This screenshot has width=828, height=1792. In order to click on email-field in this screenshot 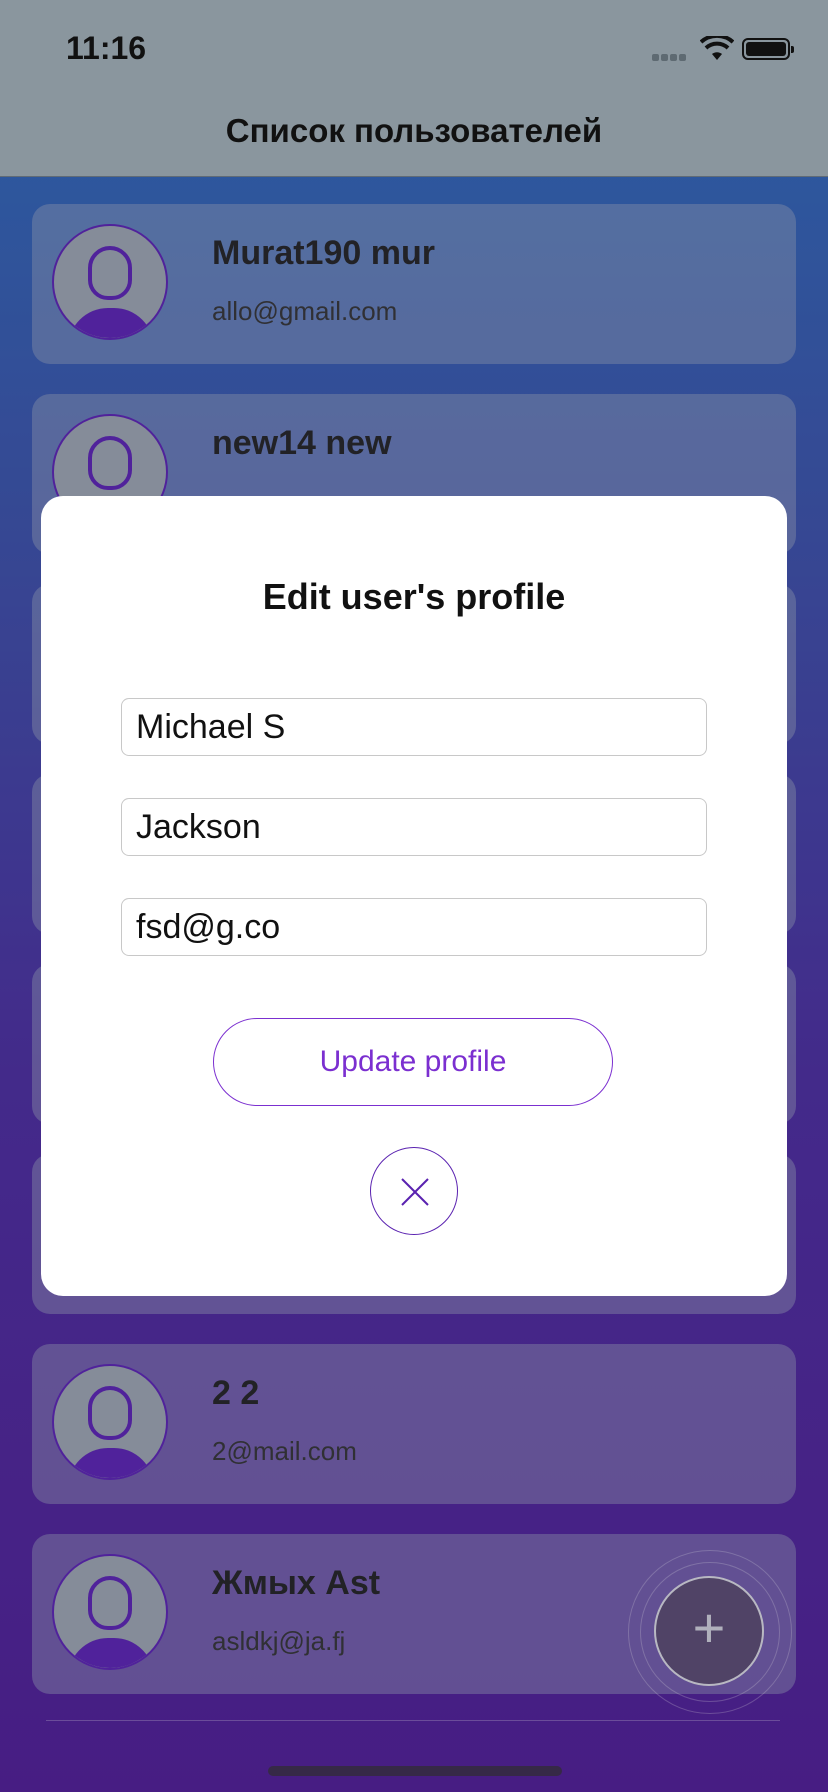, I will do `click(414, 927)`.